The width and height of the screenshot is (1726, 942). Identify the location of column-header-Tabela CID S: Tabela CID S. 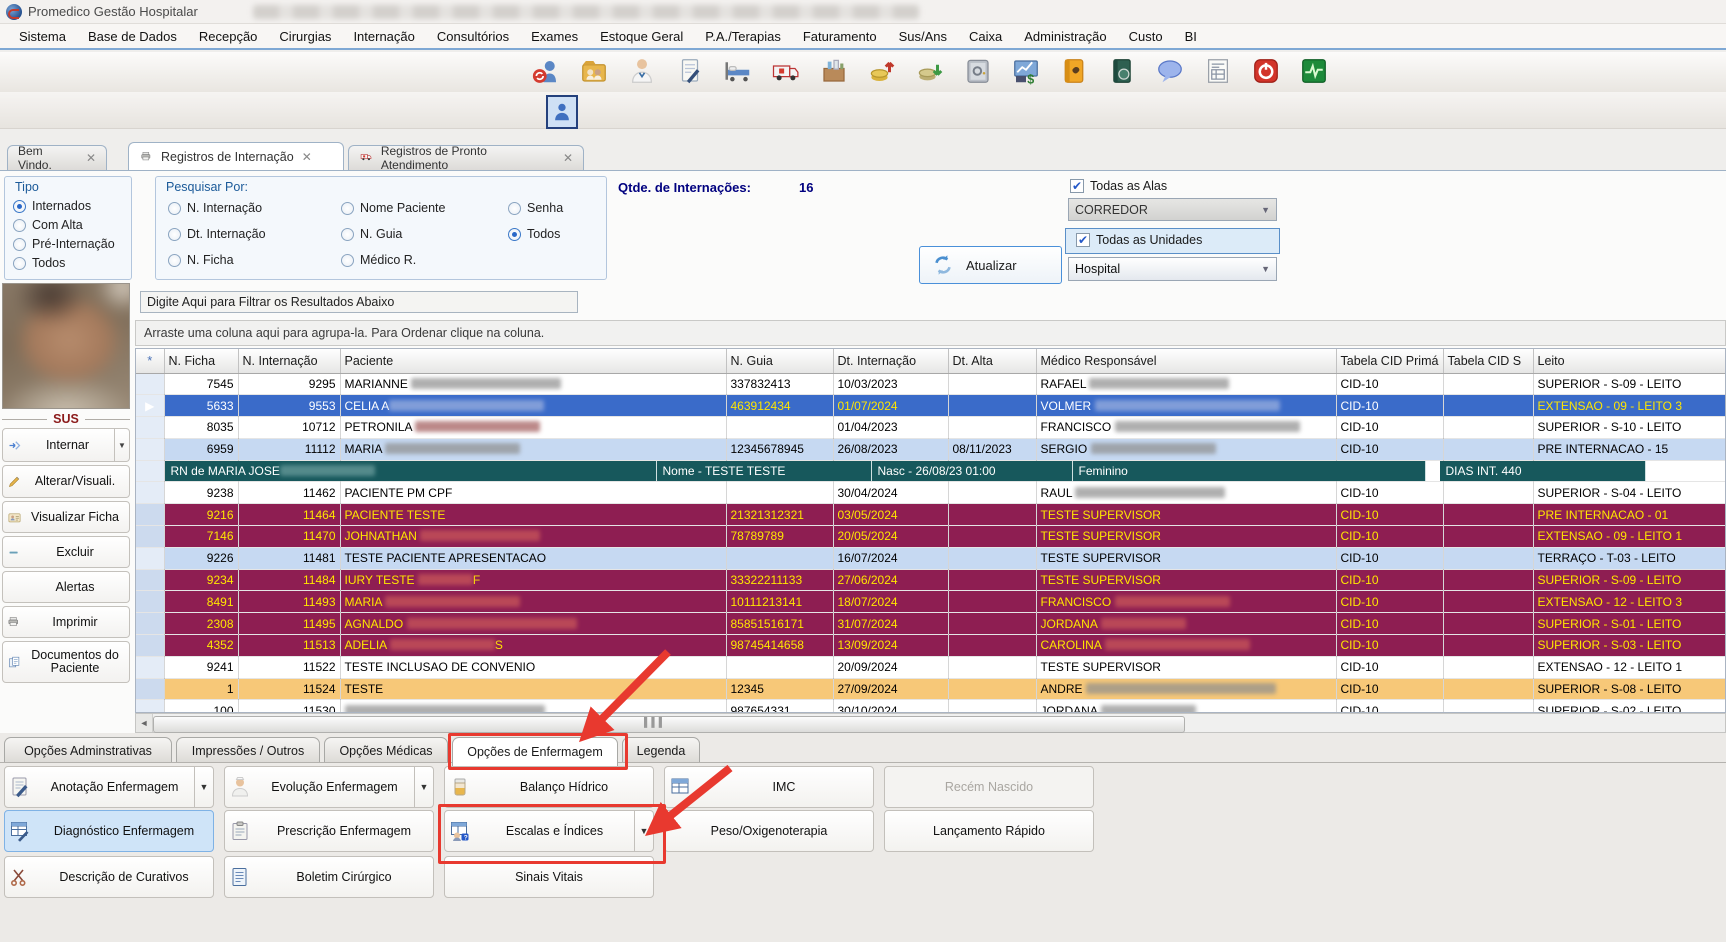
(1488, 361).